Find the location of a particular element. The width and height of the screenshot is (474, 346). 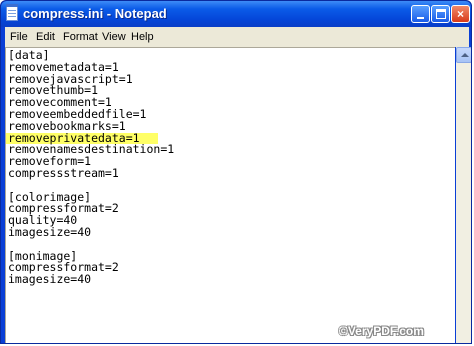

arrow-up-icon is located at coordinates (465, 55).